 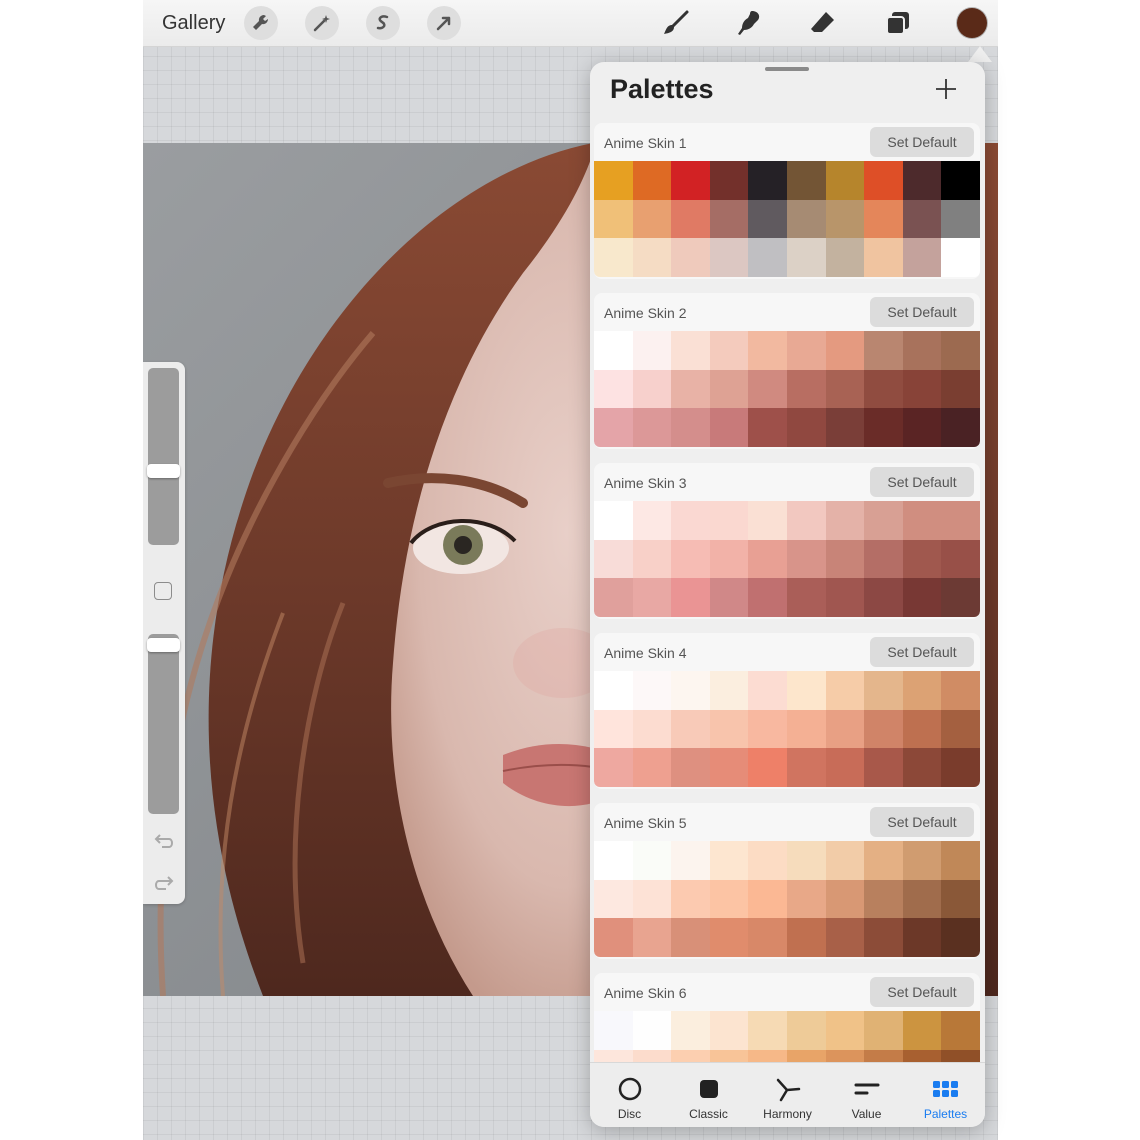 I want to click on wrench-icon, so click(x=261, y=23).